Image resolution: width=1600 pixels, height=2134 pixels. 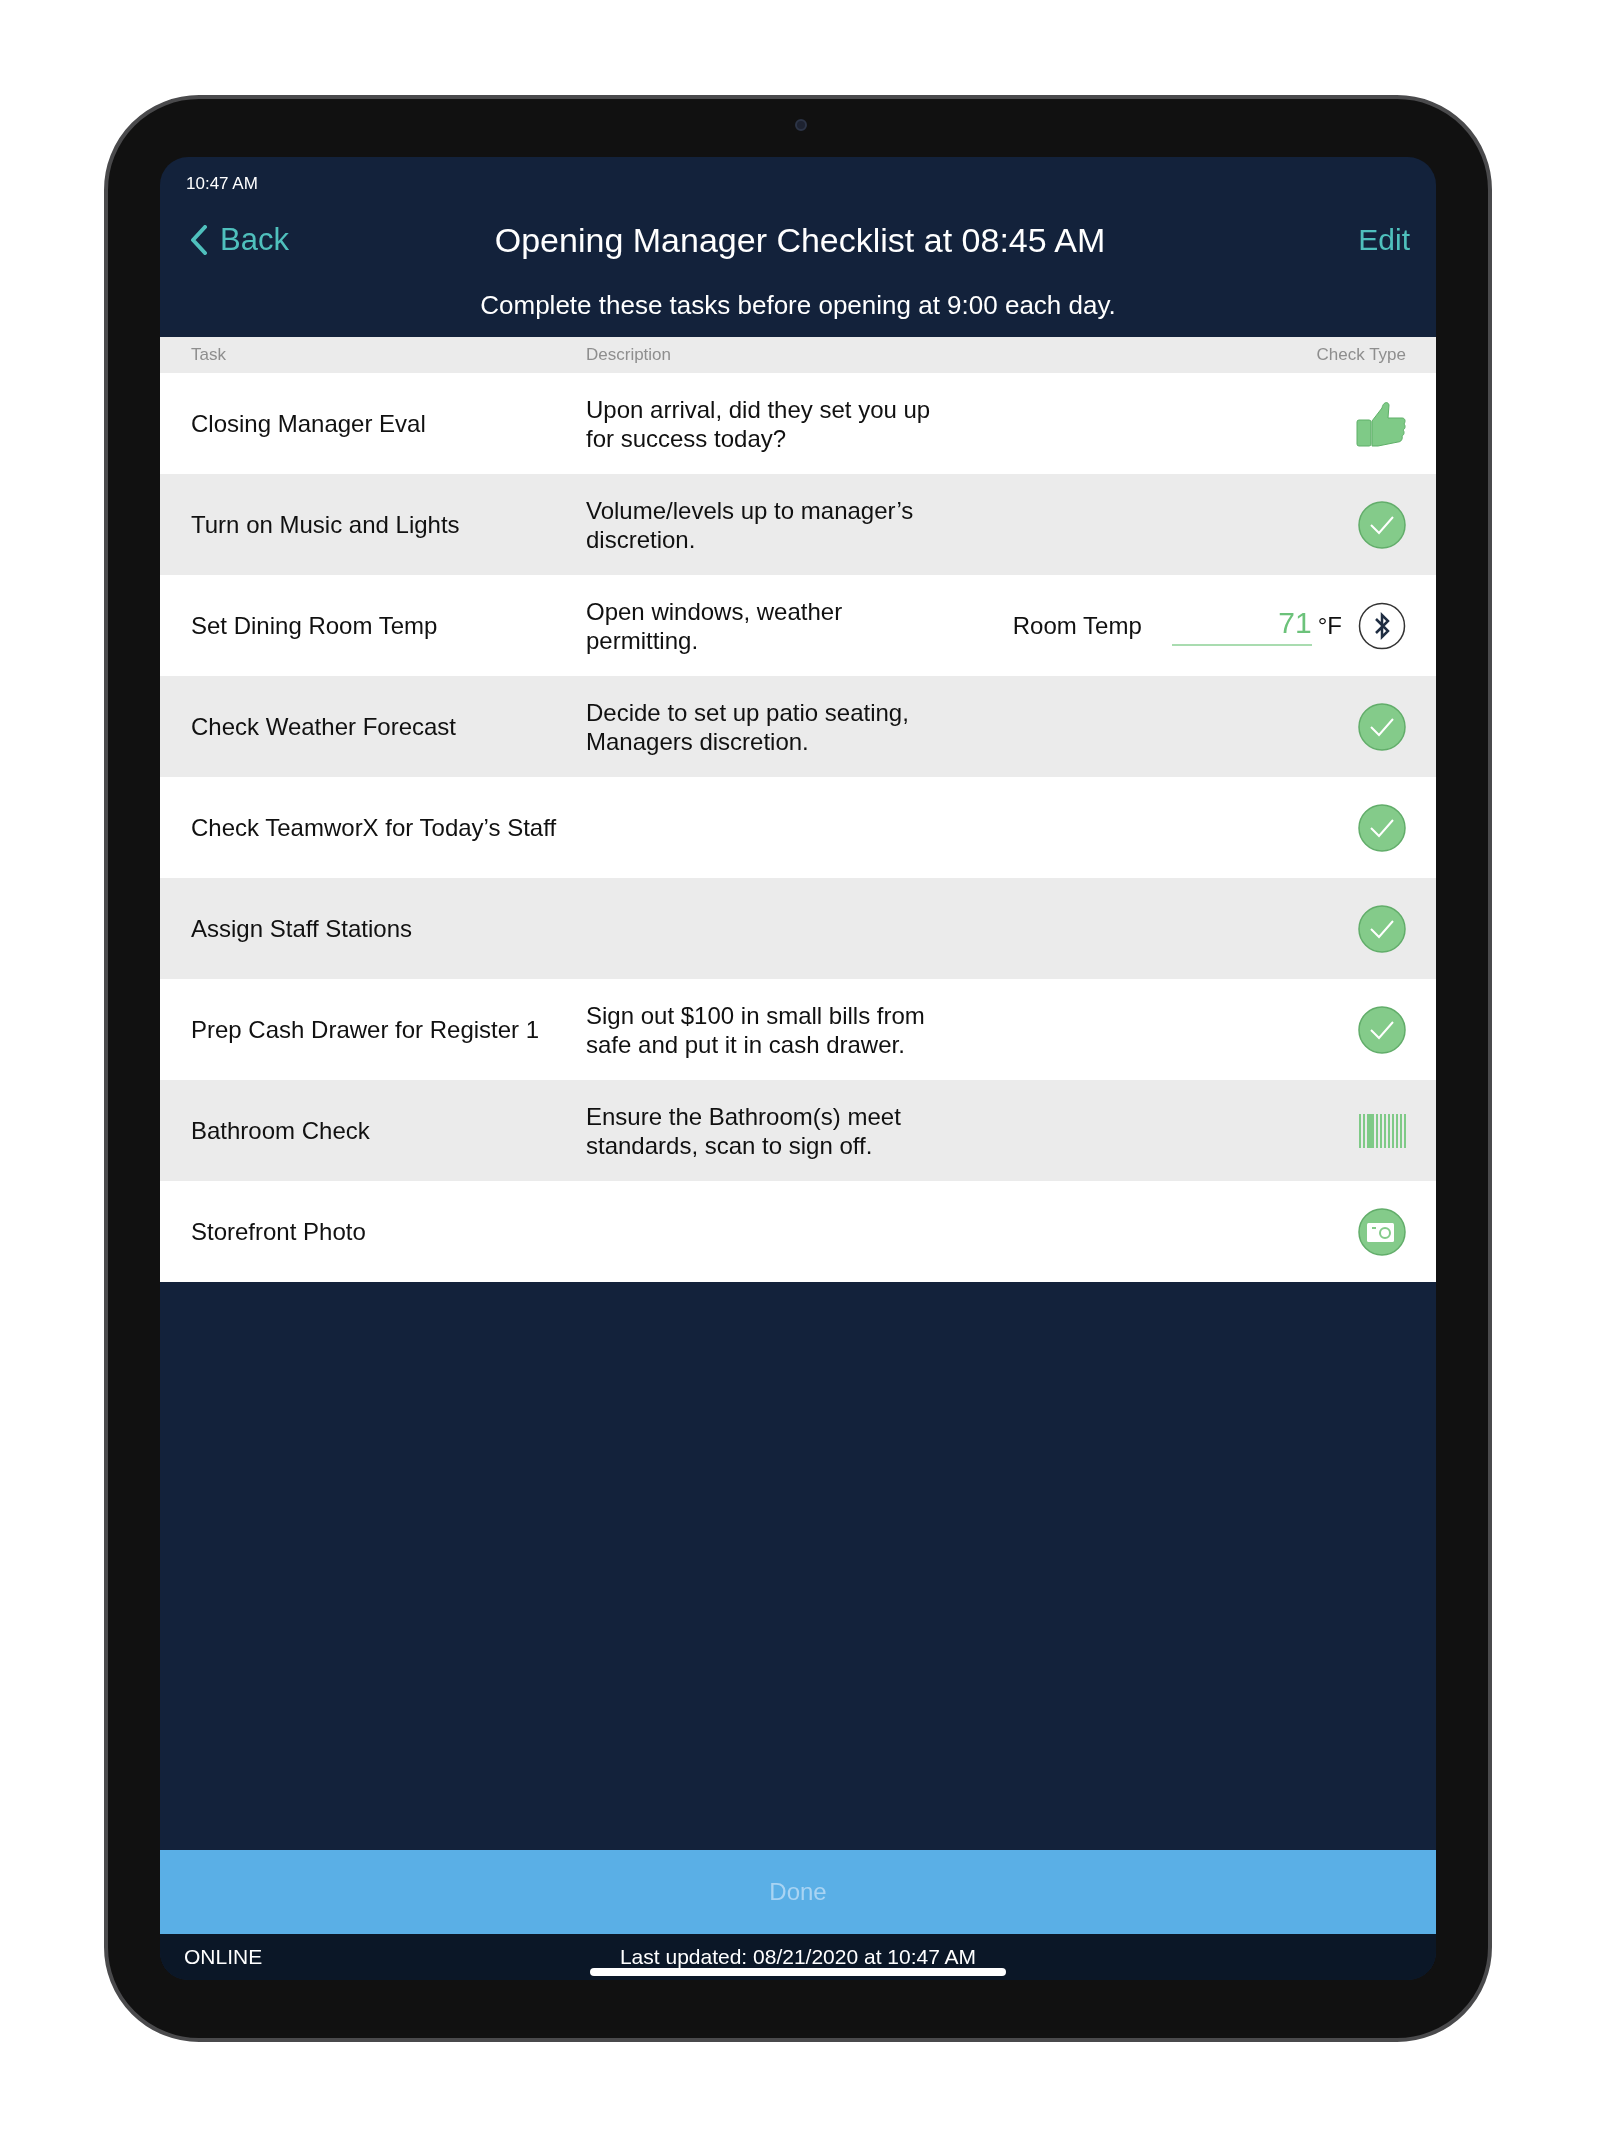 I want to click on checklist-row: Closing Manager Eval Upon arrival, did they set you up for success today?, so click(x=798, y=423).